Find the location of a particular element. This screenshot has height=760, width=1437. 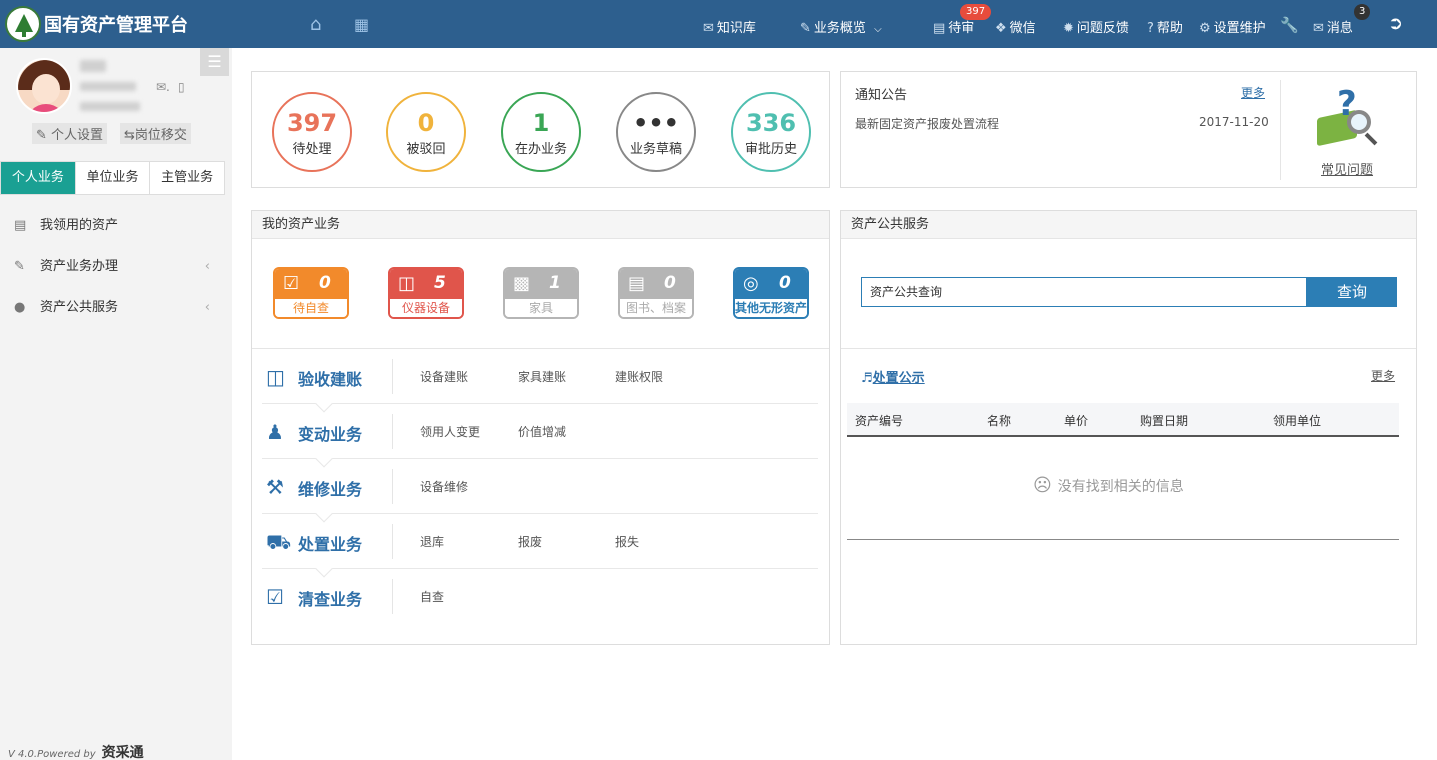

tile-intangible: ◎ 0 其他无形资产 is located at coordinates (771, 293).